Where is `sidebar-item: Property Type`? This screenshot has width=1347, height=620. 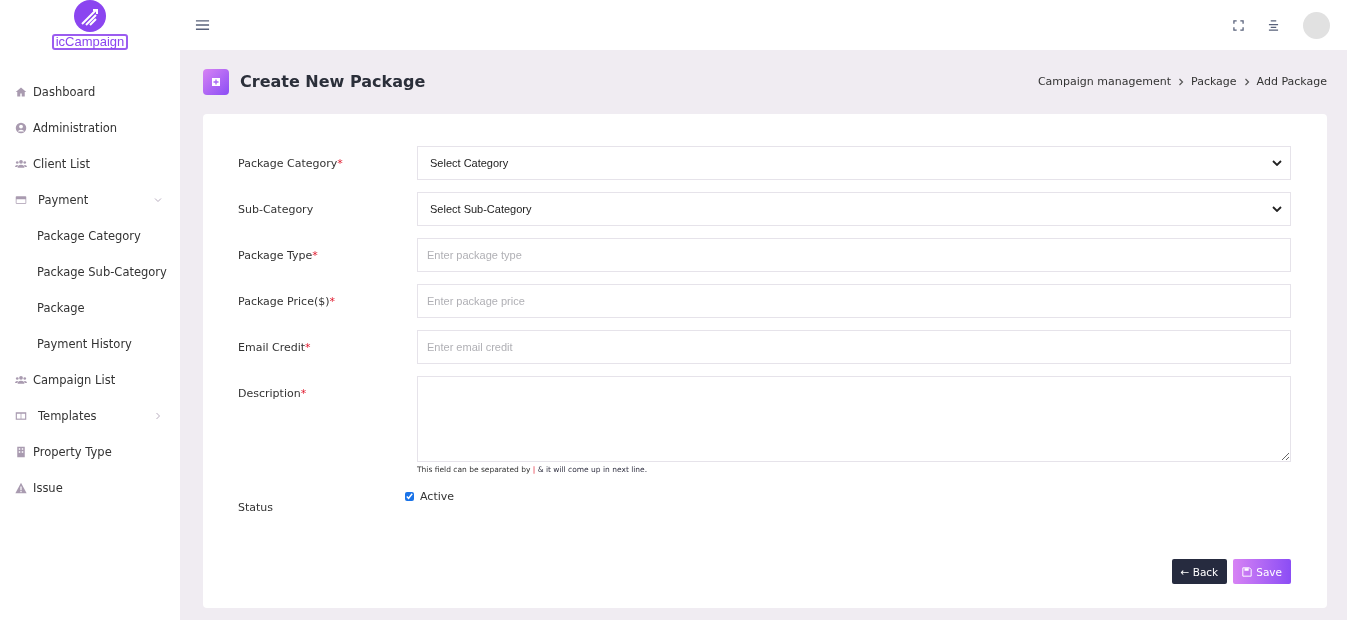 sidebar-item: Property Type is located at coordinates (90, 452).